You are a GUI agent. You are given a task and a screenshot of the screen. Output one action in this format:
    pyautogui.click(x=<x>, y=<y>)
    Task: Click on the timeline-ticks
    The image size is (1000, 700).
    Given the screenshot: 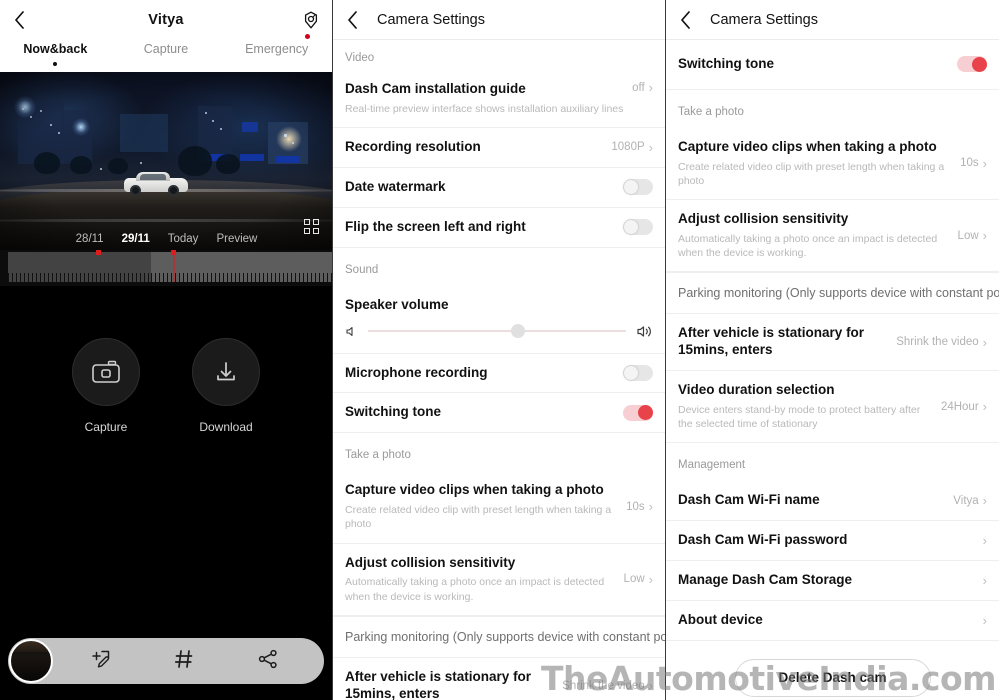 What is the action you would take?
    pyautogui.click(x=79, y=277)
    